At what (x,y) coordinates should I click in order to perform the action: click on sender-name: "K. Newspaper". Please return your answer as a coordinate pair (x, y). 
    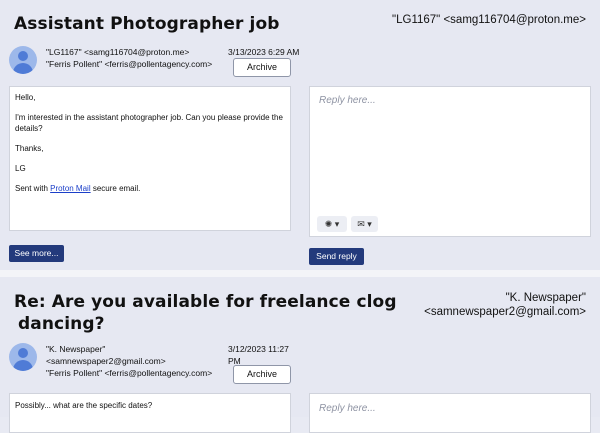
    Looking at the image, I should click on (76, 349).